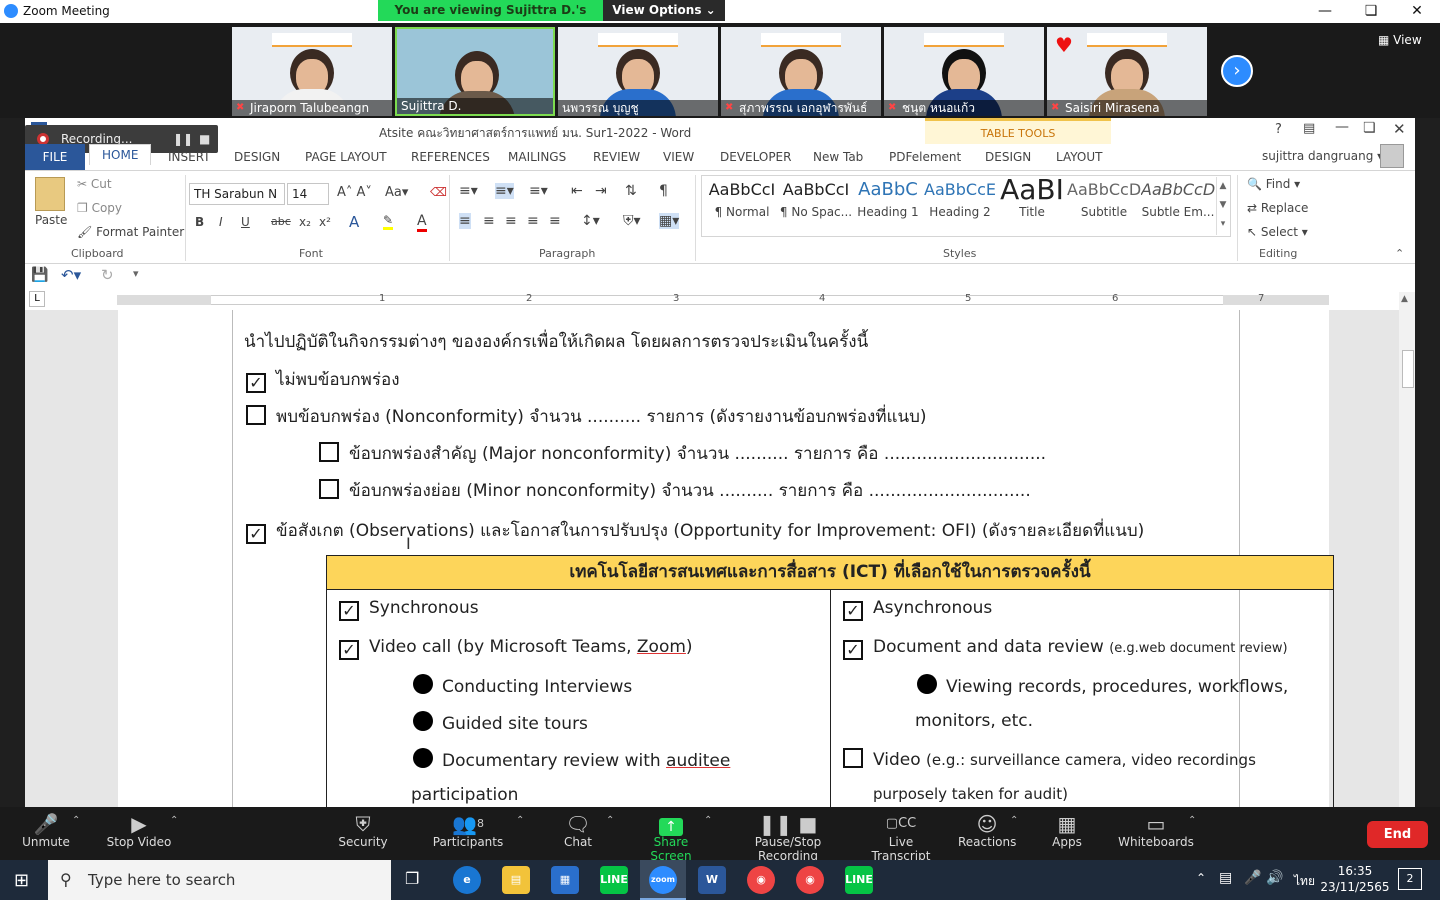 This screenshot has width=1440, height=900. I want to click on zoom-app-icon: zoom, so click(663, 880).